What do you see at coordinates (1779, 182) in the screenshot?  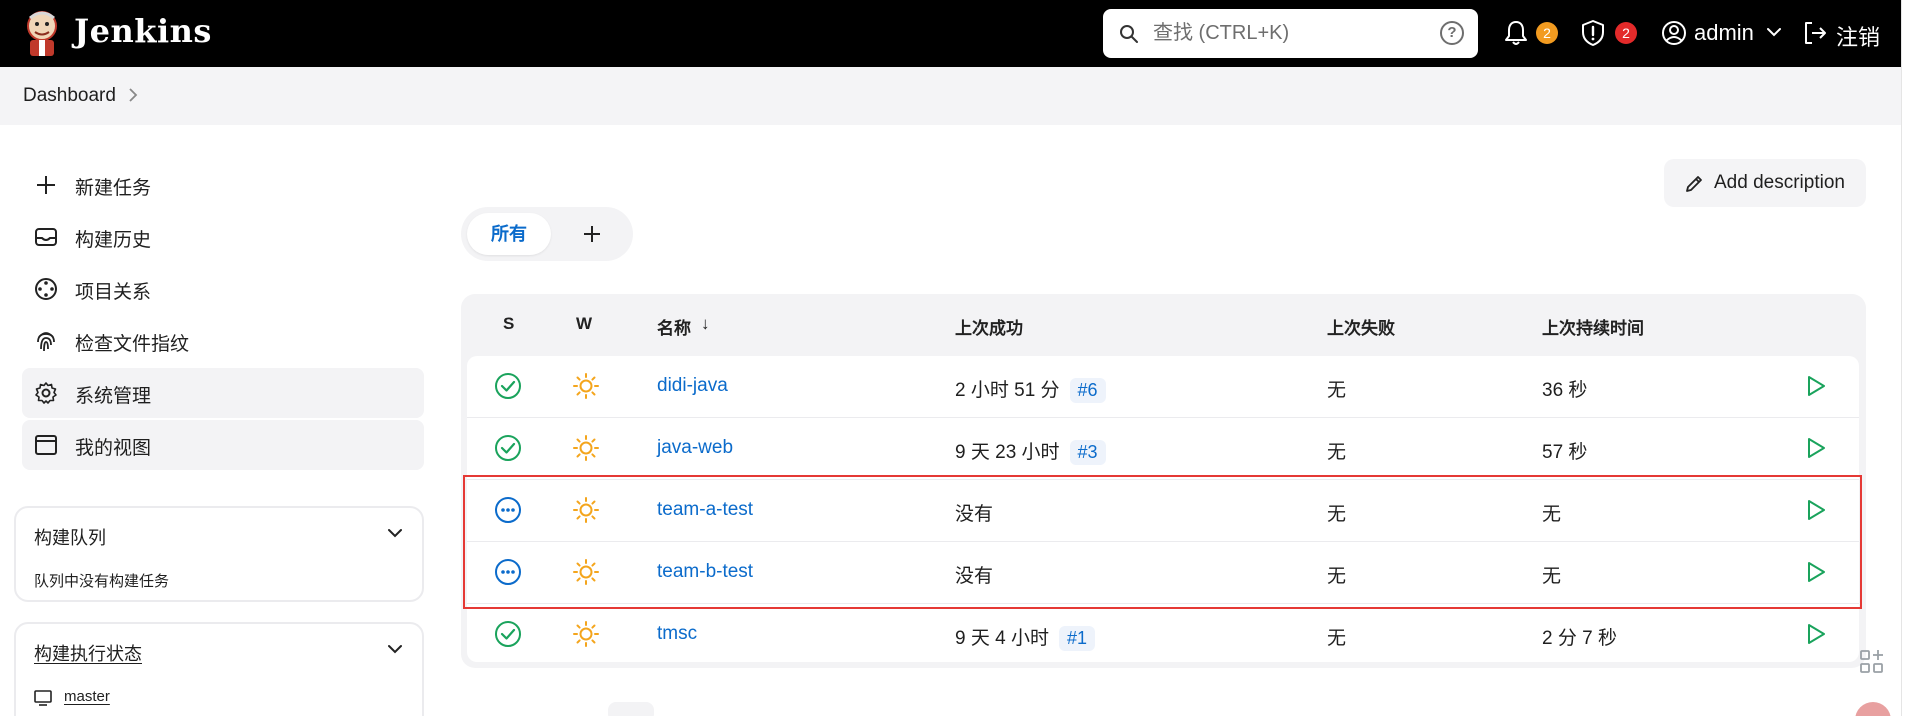 I see `add-description-label: Add description` at bounding box center [1779, 182].